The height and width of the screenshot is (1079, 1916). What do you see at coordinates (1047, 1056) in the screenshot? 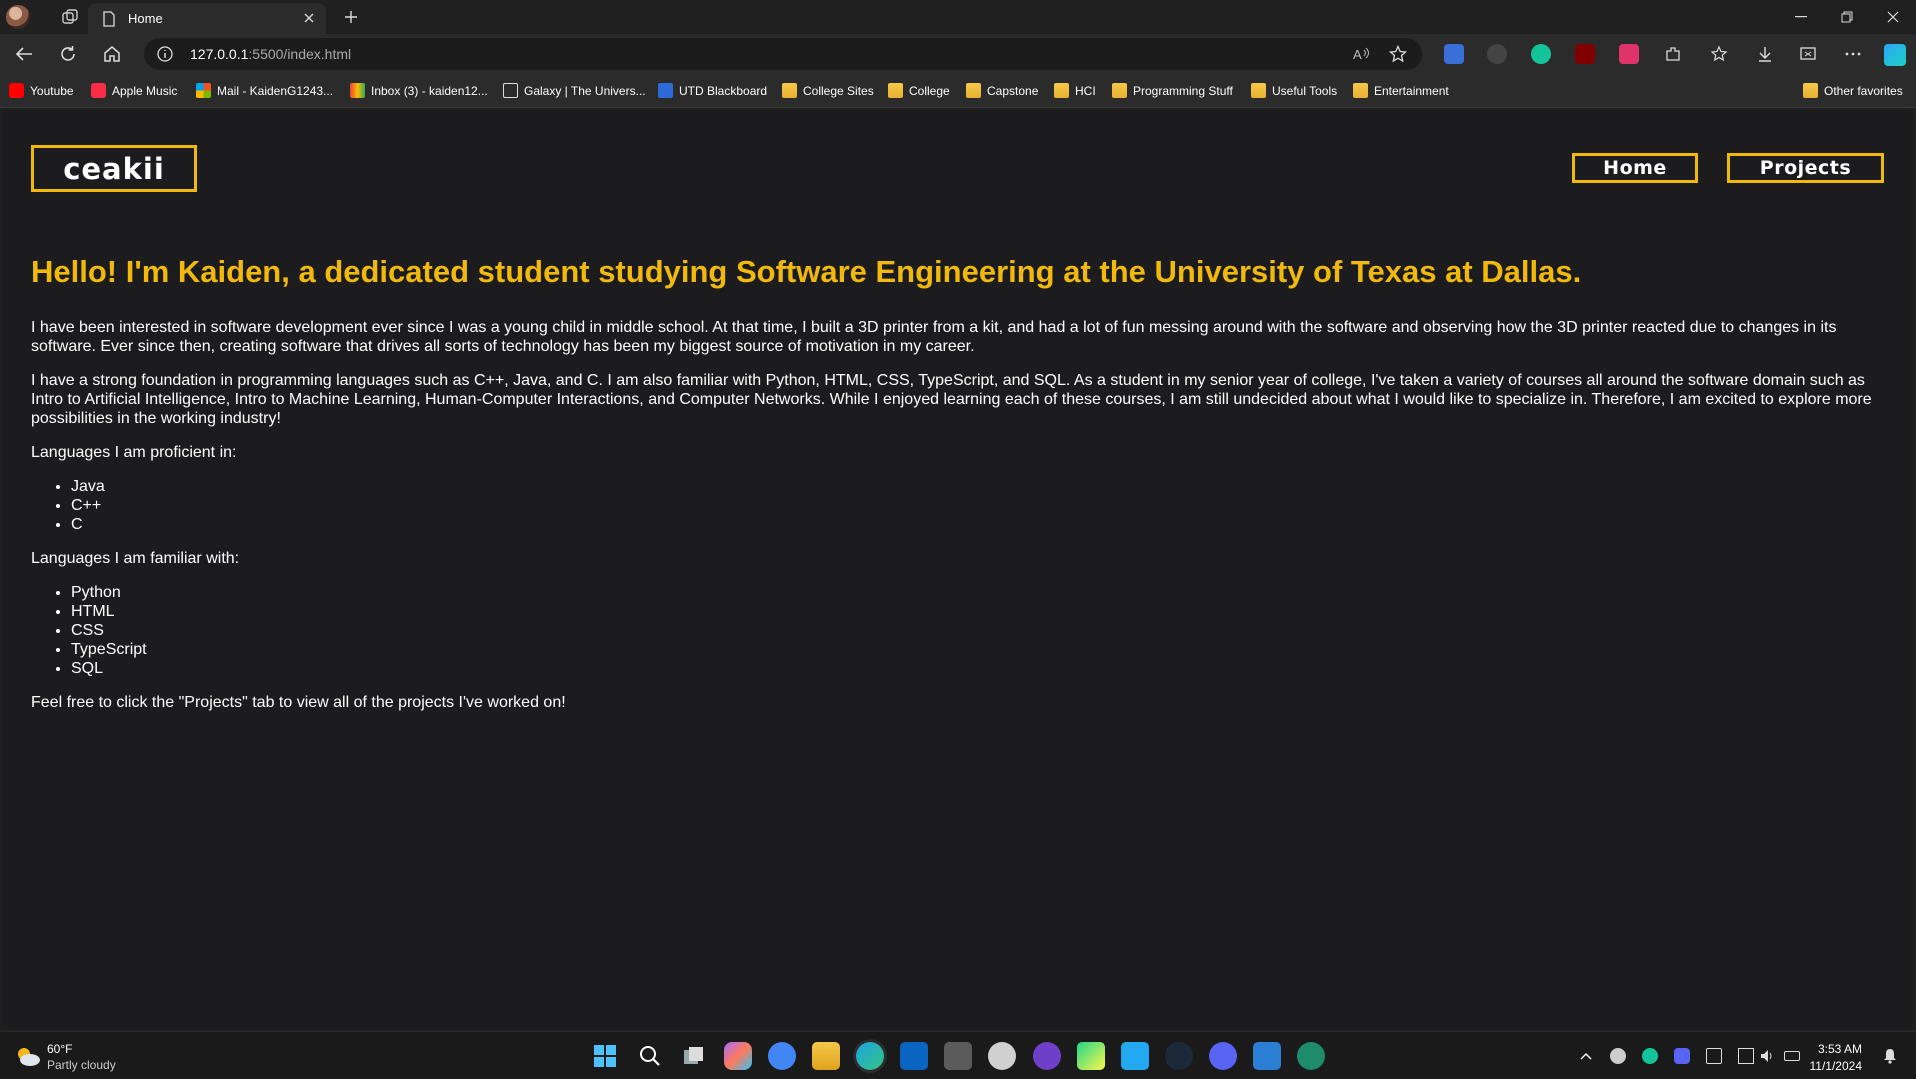
I see `github-icon` at bounding box center [1047, 1056].